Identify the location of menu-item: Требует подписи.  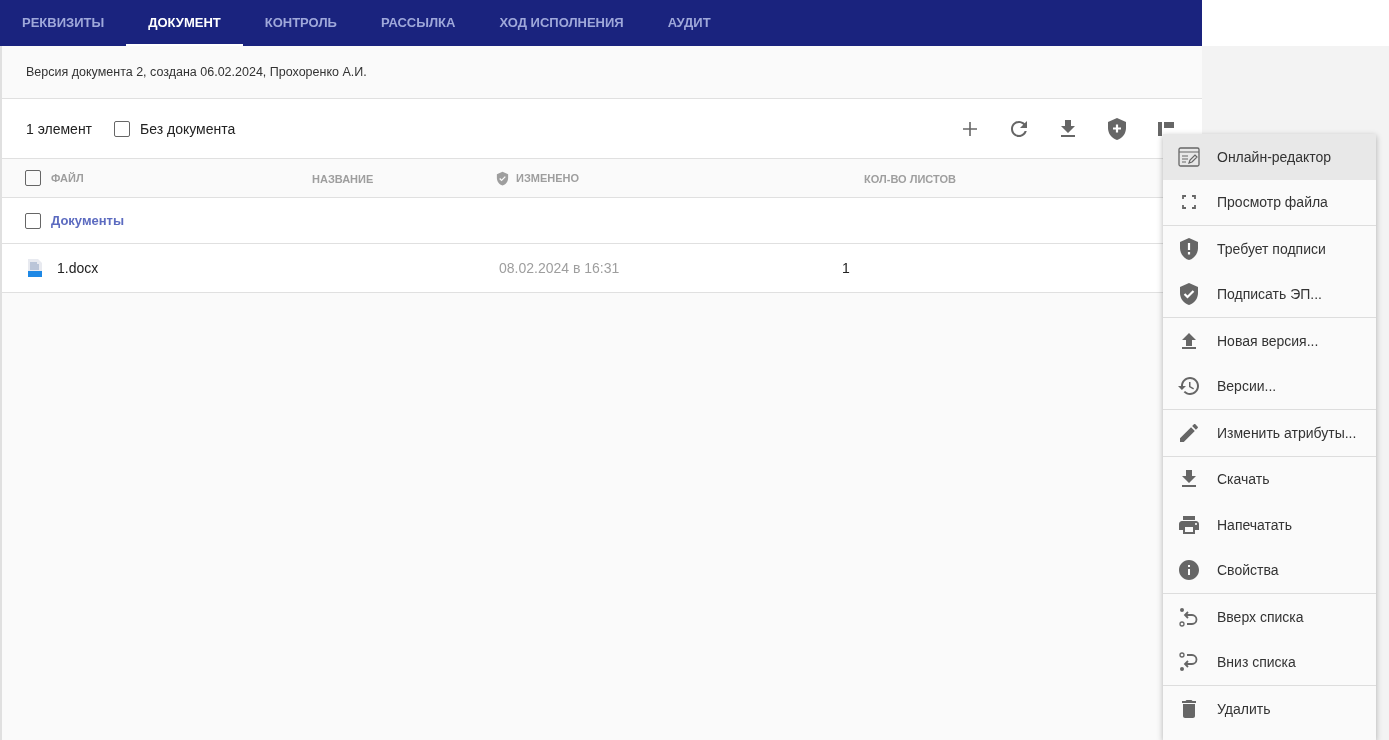
(1269, 249).